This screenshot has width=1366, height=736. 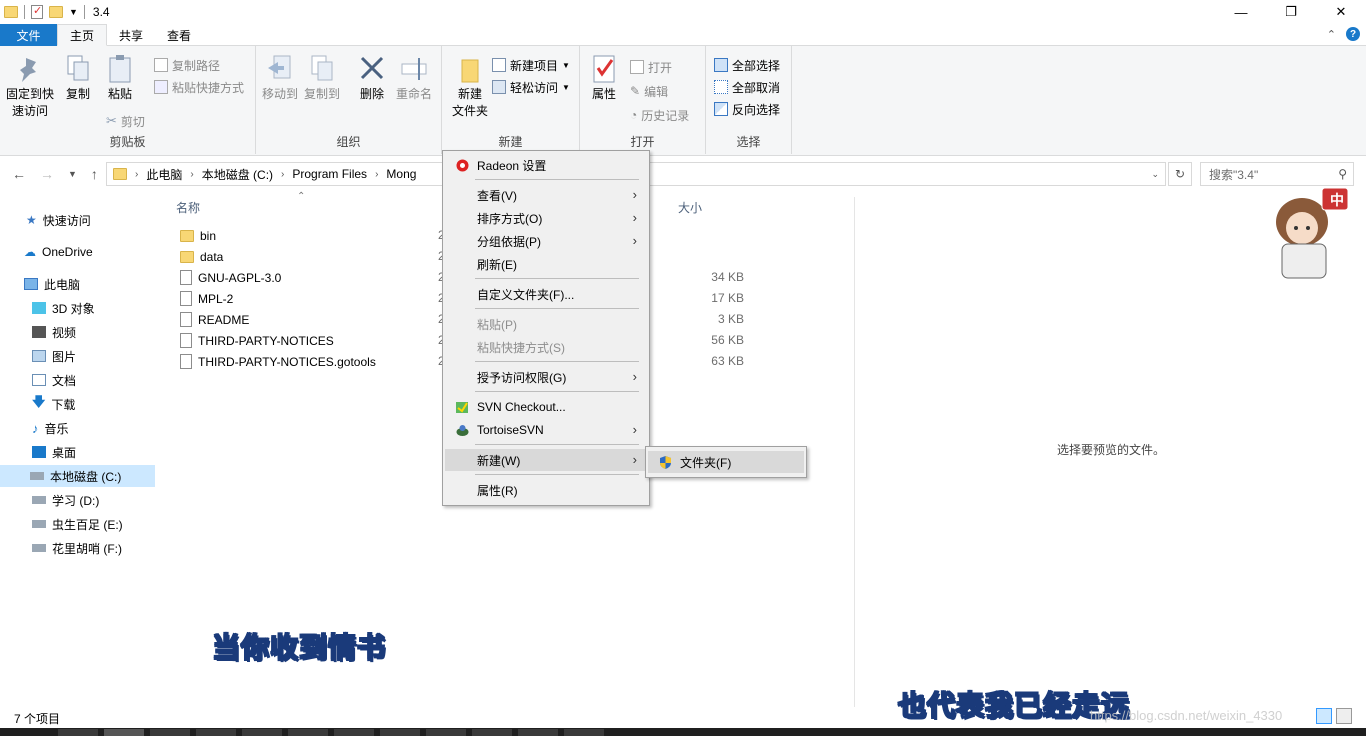 I want to click on move-to-button: 移动到, so click(x=280, y=78).